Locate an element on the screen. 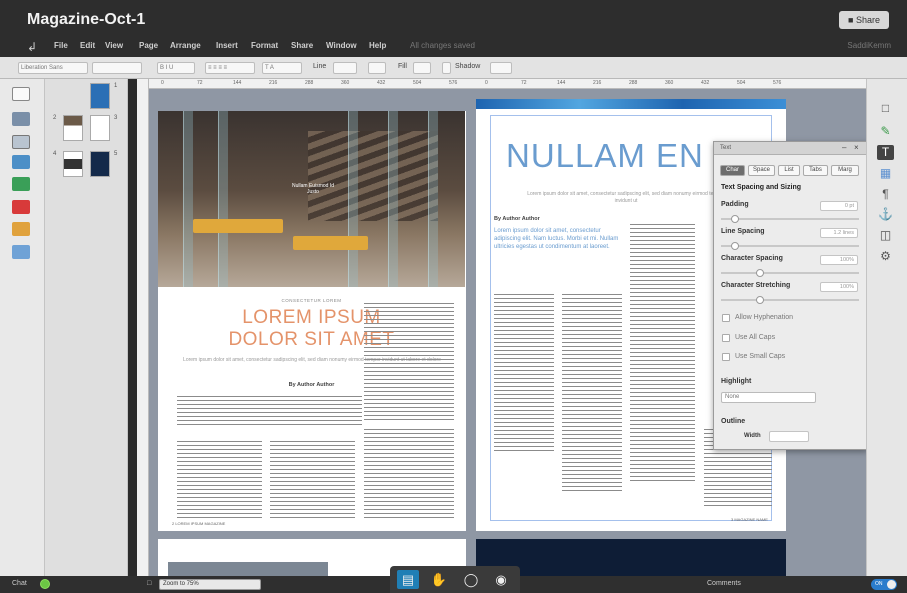 This screenshot has height=593, width=907. menu-help: Help is located at coordinates (377, 45).